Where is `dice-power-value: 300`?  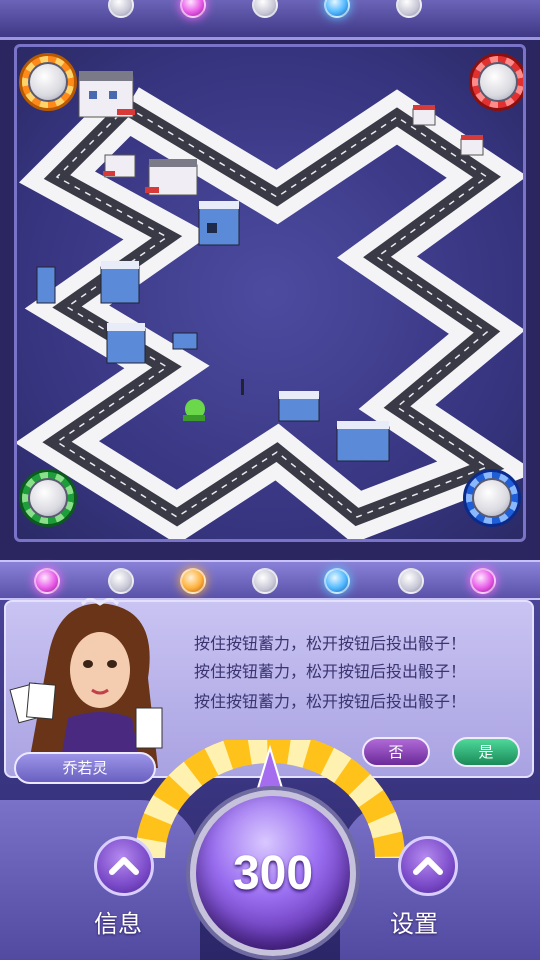 dice-power-value: 300 is located at coordinates (273, 873).